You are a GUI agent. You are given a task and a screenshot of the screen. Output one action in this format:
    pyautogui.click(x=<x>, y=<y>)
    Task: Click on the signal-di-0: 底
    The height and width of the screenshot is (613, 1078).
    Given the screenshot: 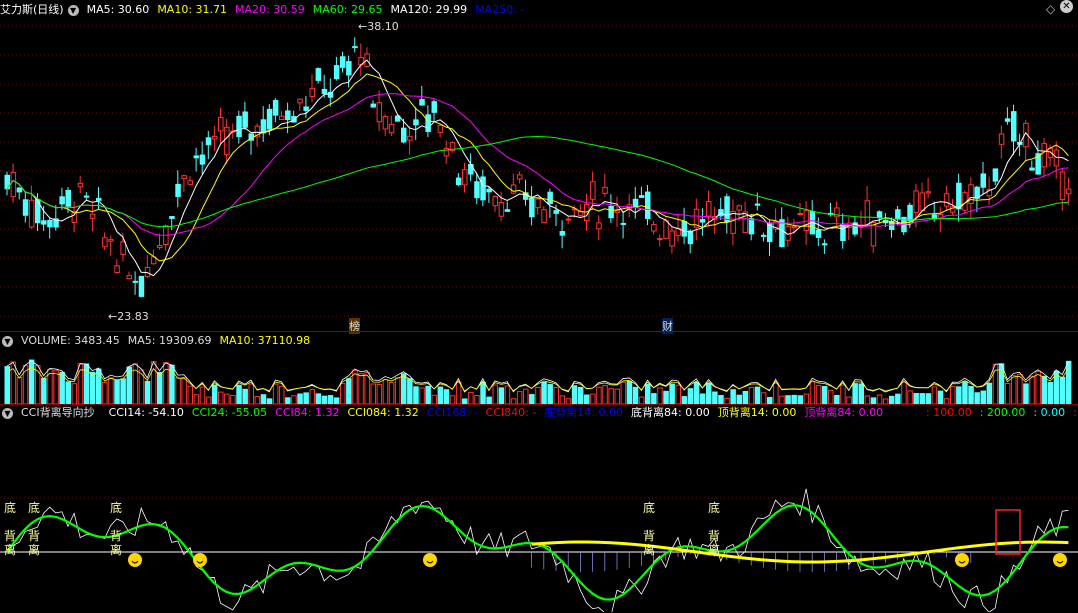 What is the action you would take?
    pyautogui.click(x=10, y=507)
    